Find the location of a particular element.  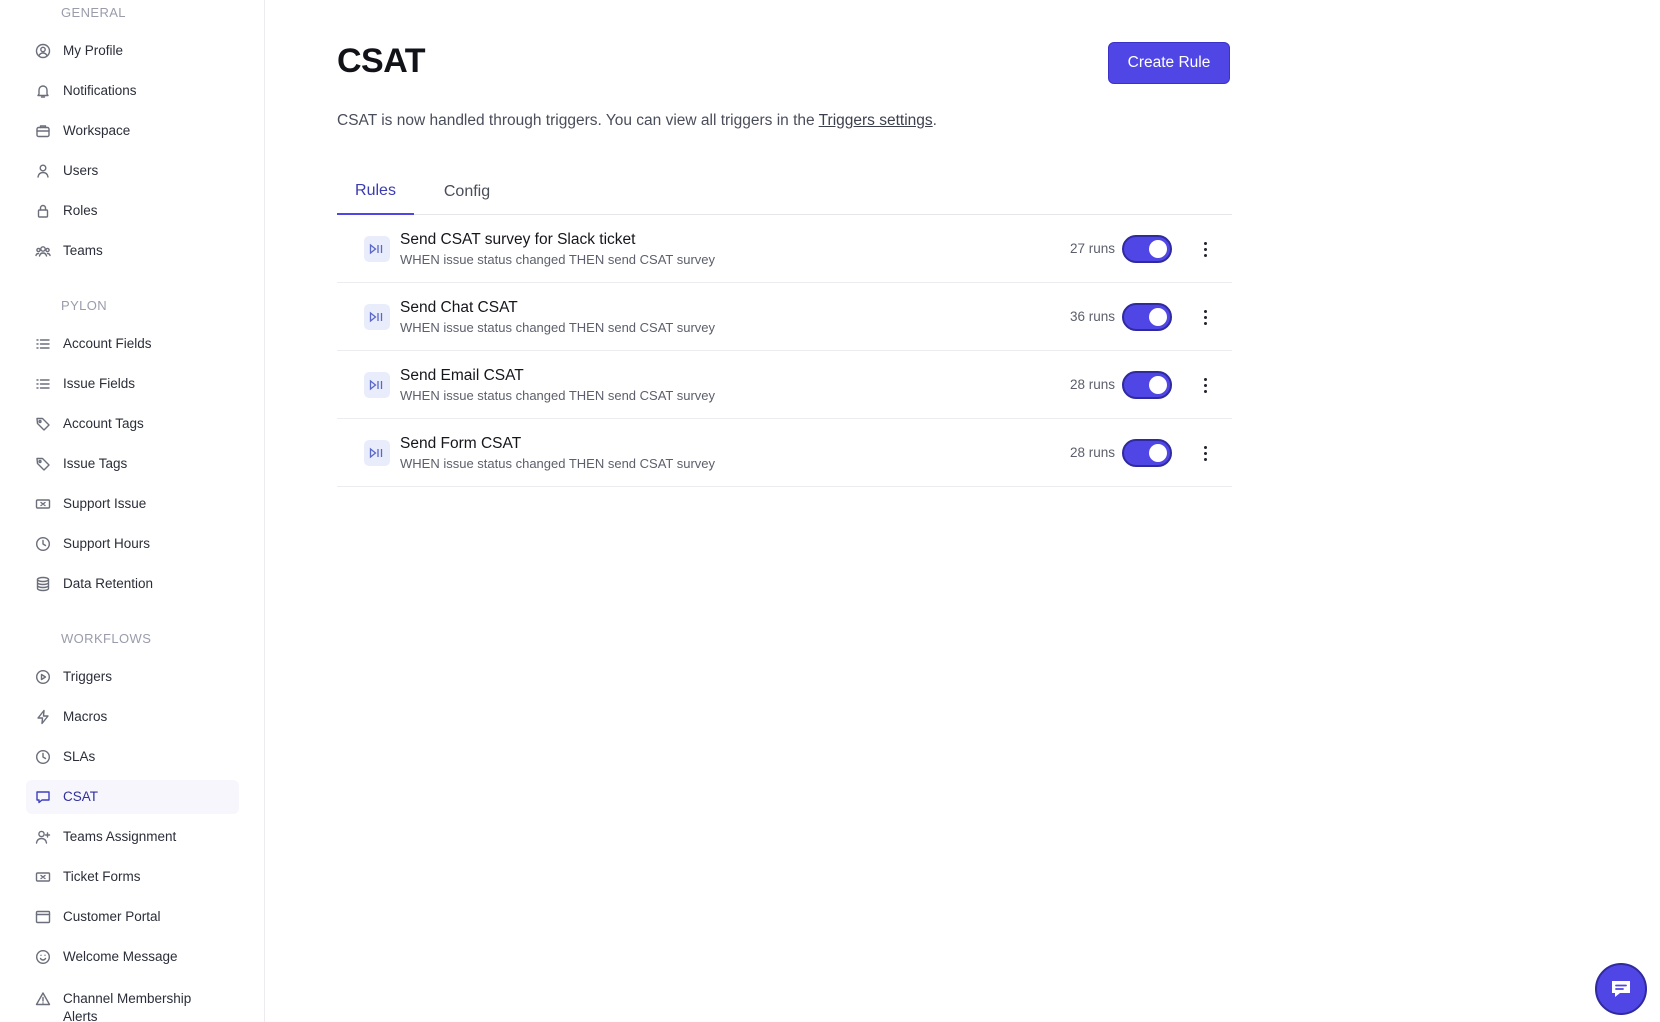

sidebar-item-macros: Macros is located at coordinates (132, 717).